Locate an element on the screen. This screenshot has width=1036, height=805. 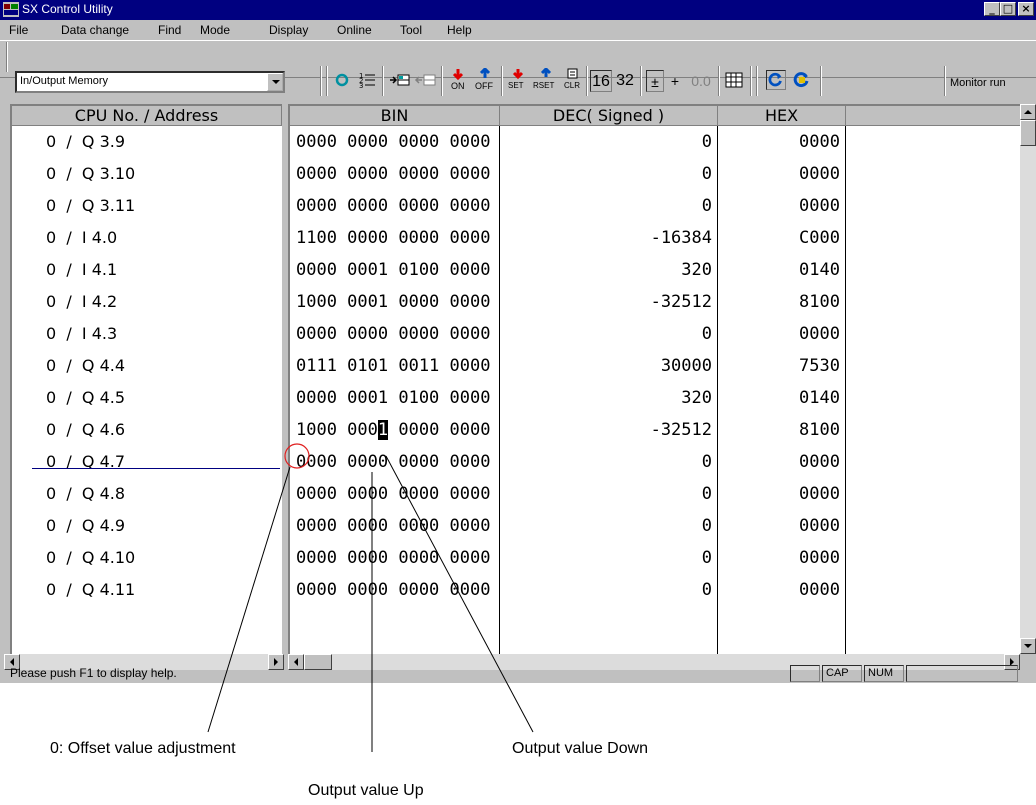
address-cell: 0 / Q 4.9 is located at coordinates (85, 526).